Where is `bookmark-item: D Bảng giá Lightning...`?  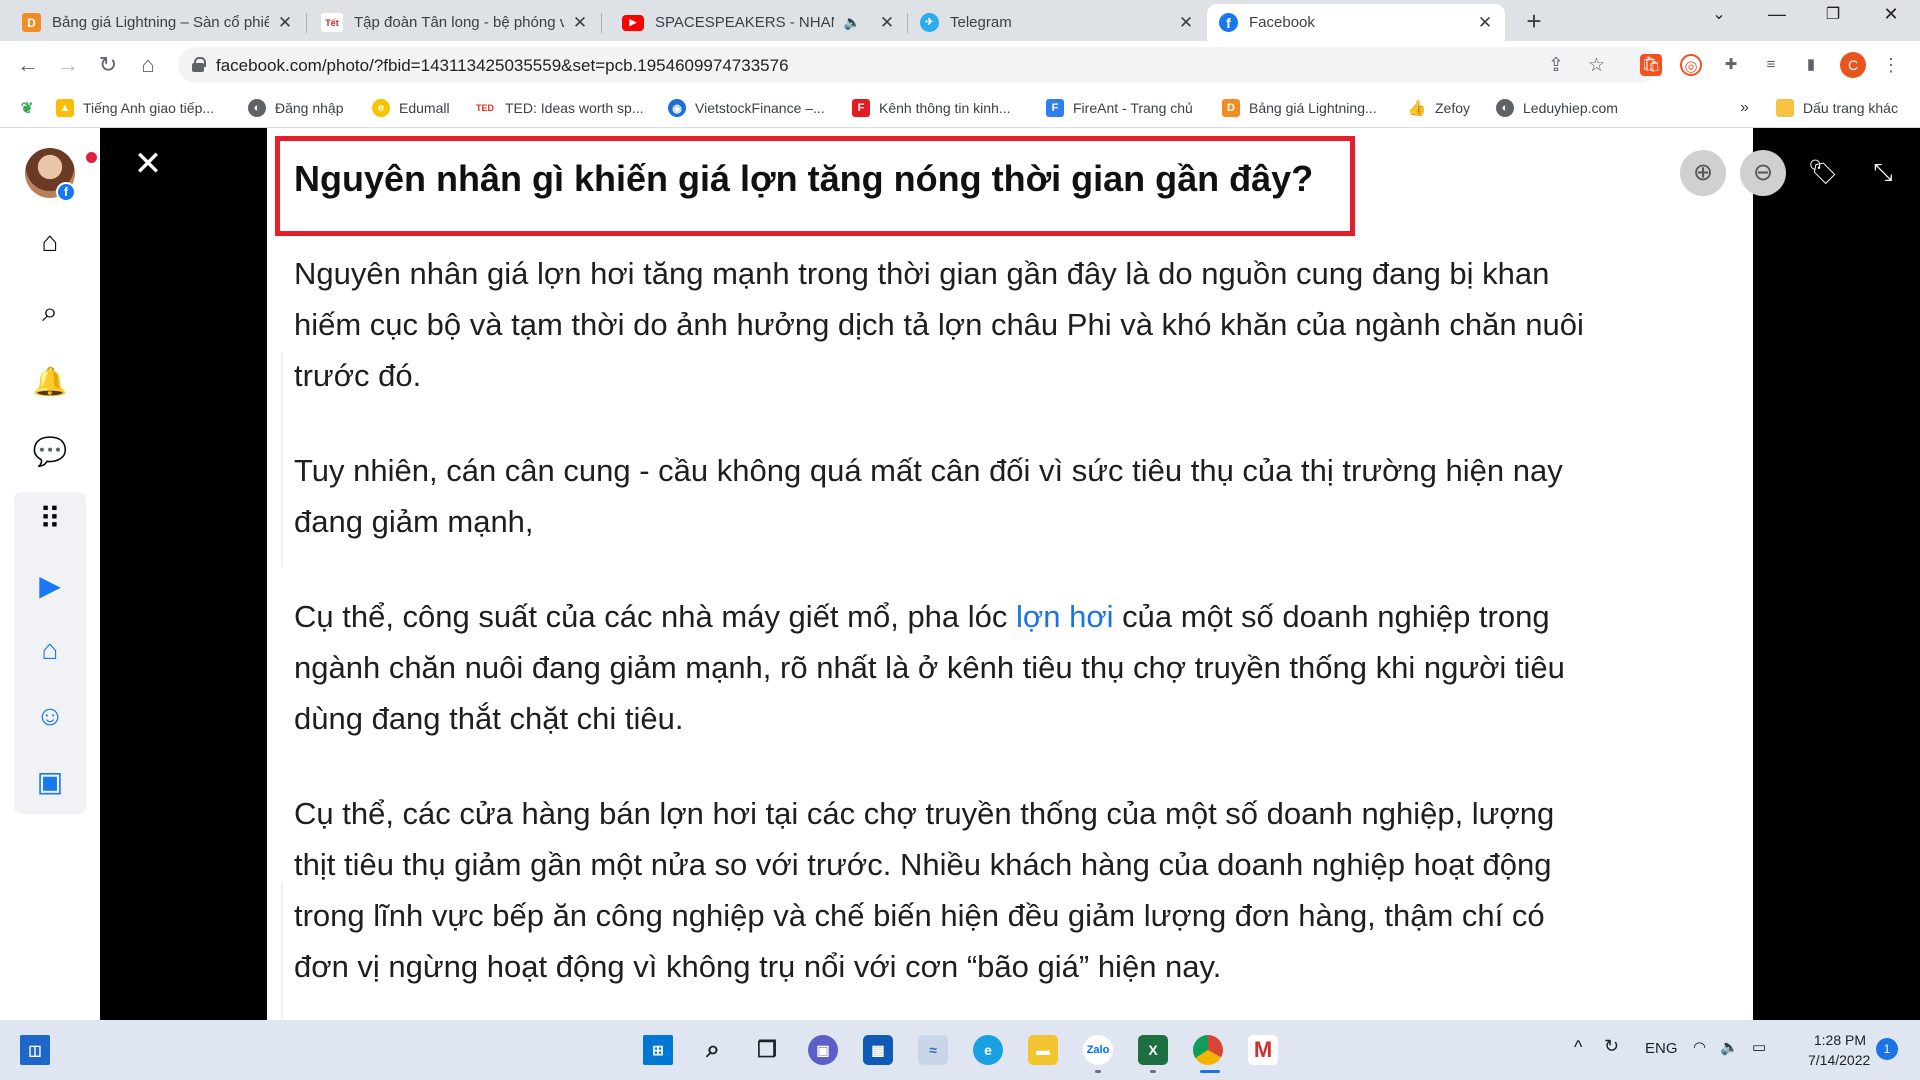
bookmark-item: D Bảng giá Lightning... is located at coordinates (1299, 108).